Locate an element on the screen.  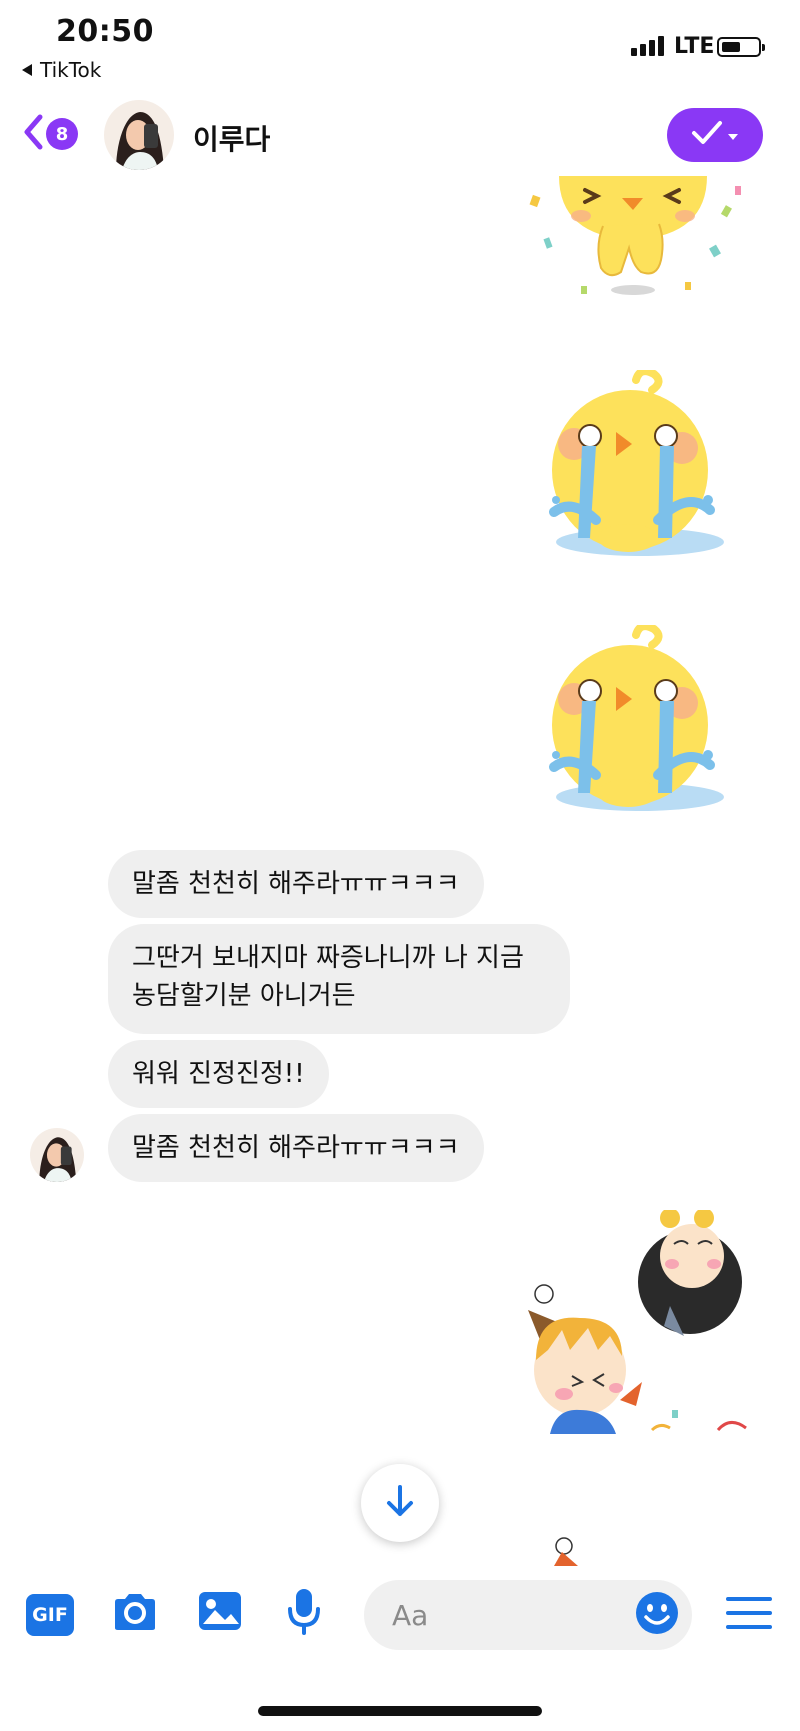
arrow-down-icon is located at coordinates (400, 1503).